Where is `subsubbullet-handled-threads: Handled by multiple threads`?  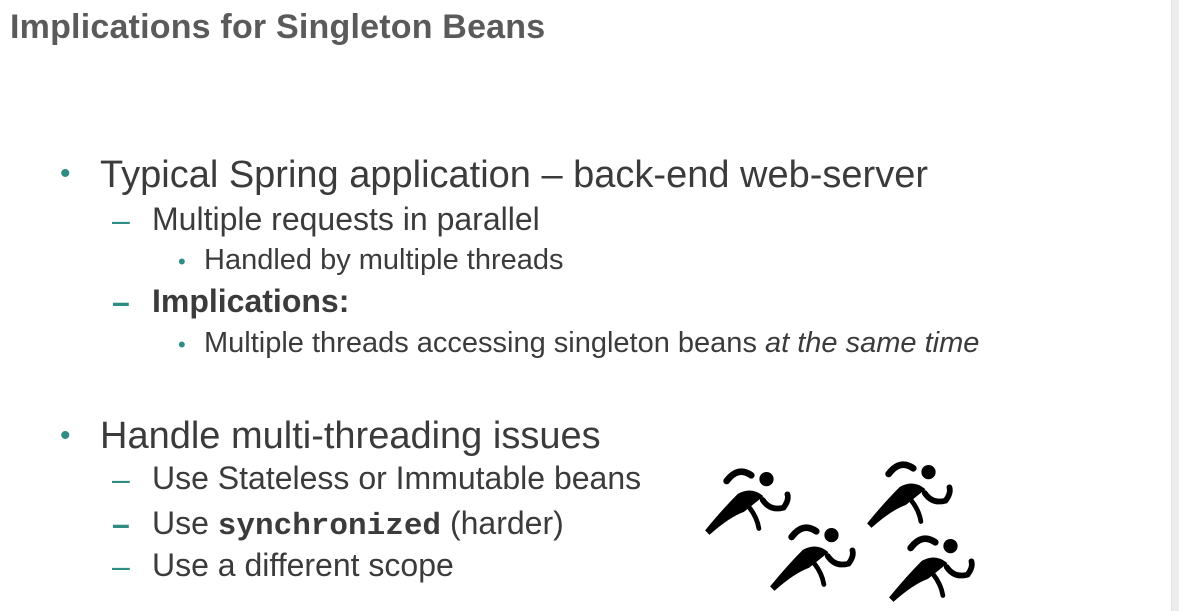
subsubbullet-handled-threads: Handled by multiple threads is located at coordinates (384, 260).